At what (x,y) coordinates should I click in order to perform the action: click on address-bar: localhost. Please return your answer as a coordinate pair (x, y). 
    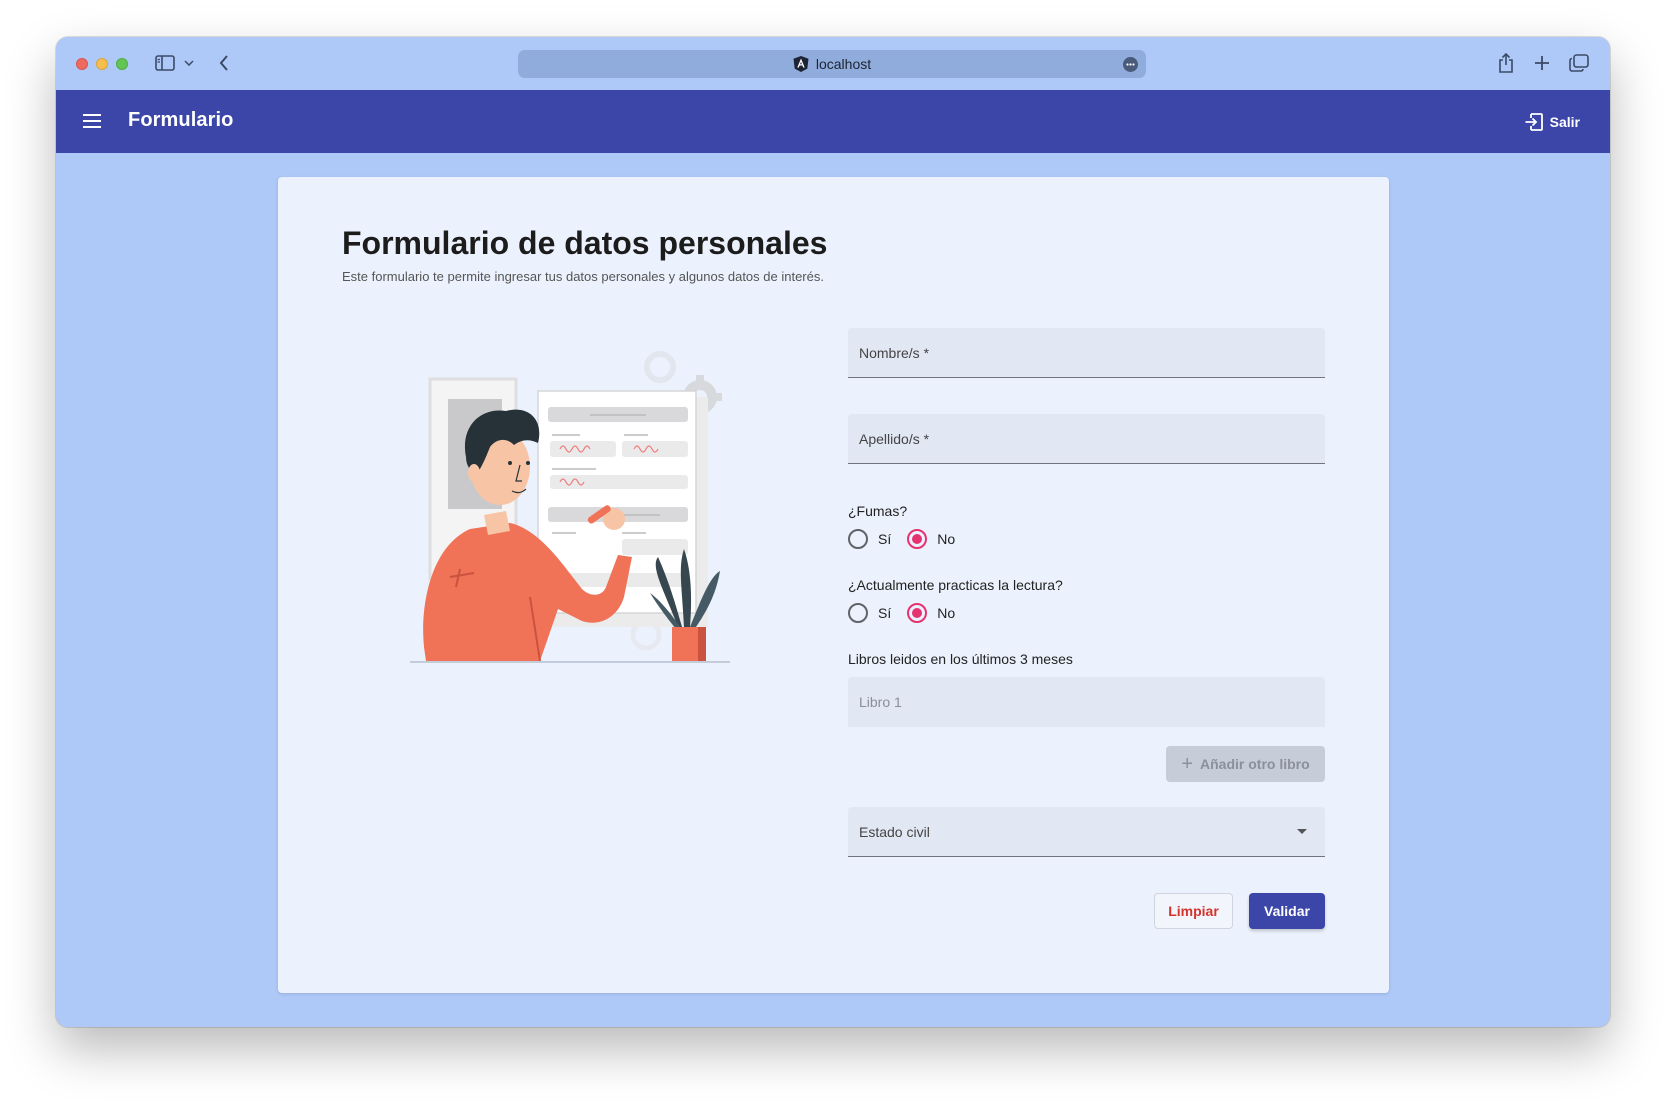
    Looking at the image, I should click on (832, 64).